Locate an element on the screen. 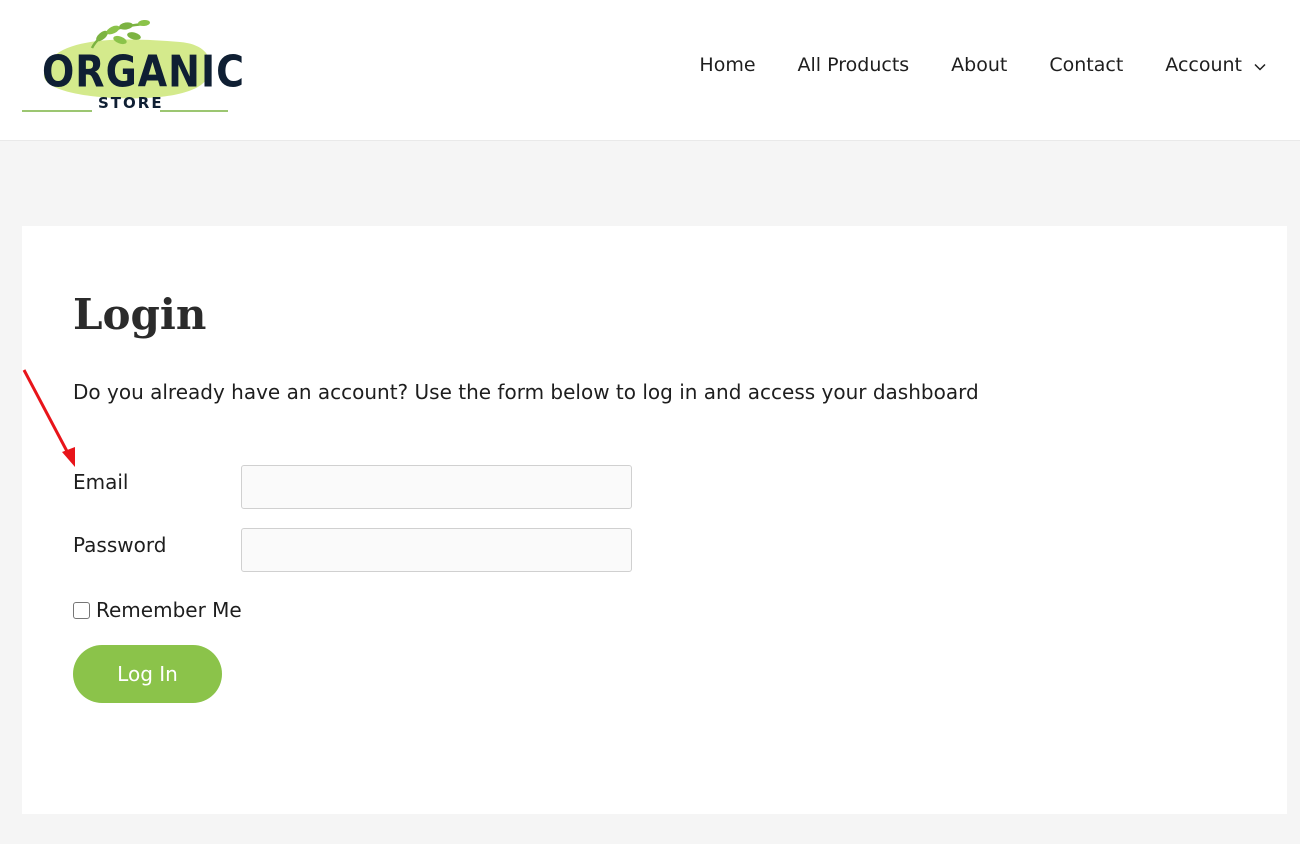 This screenshot has height=844, width=1300. nav-item-label: Home is located at coordinates (727, 65).